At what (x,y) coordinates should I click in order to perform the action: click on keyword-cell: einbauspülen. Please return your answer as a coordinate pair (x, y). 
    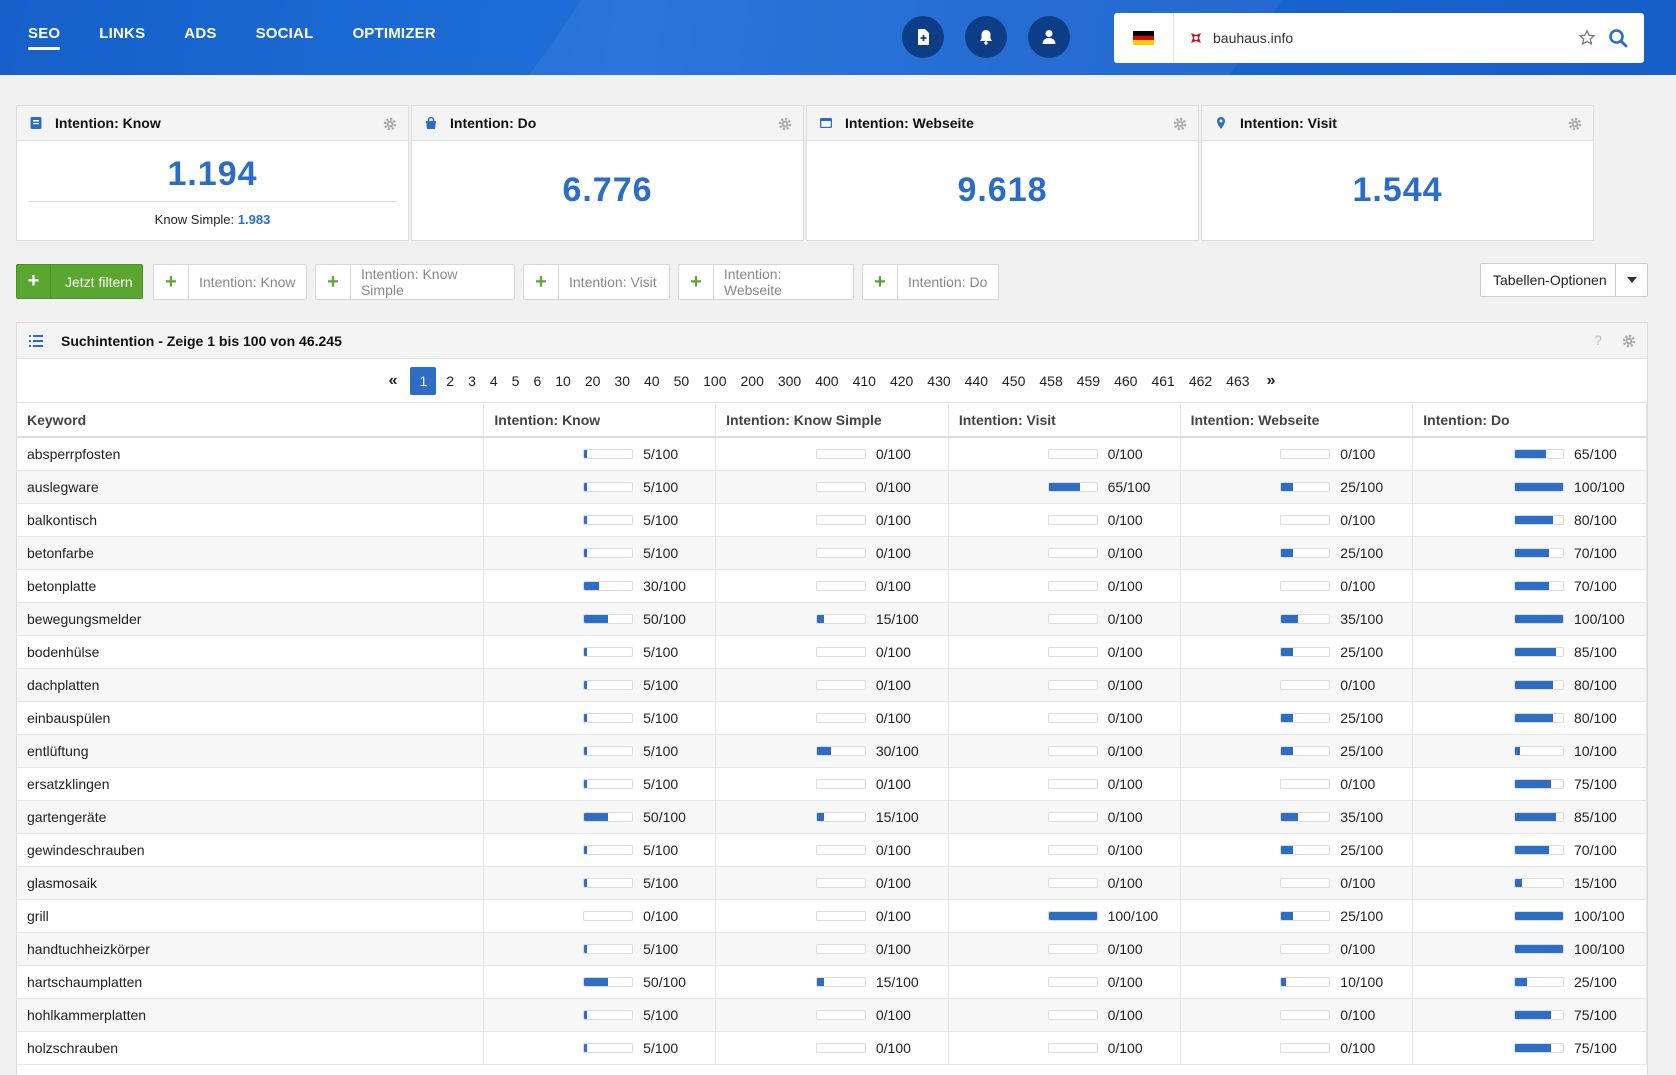
    Looking at the image, I should click on (251, 718).